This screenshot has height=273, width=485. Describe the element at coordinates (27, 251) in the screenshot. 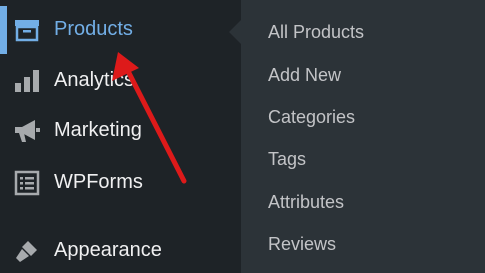

I see `paintbrush-icon` at that location.